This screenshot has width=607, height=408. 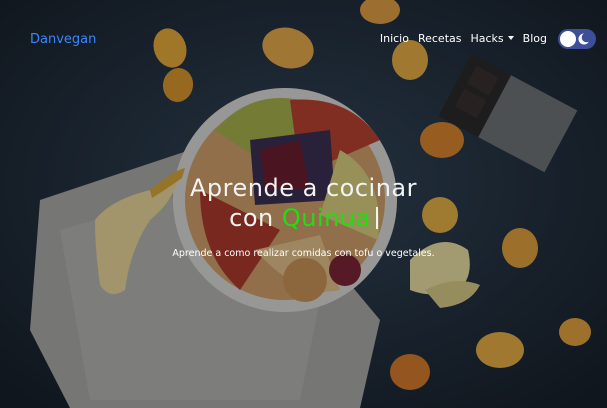 I want to click on hero-title-prefix: con, so click(x=251, y=218).